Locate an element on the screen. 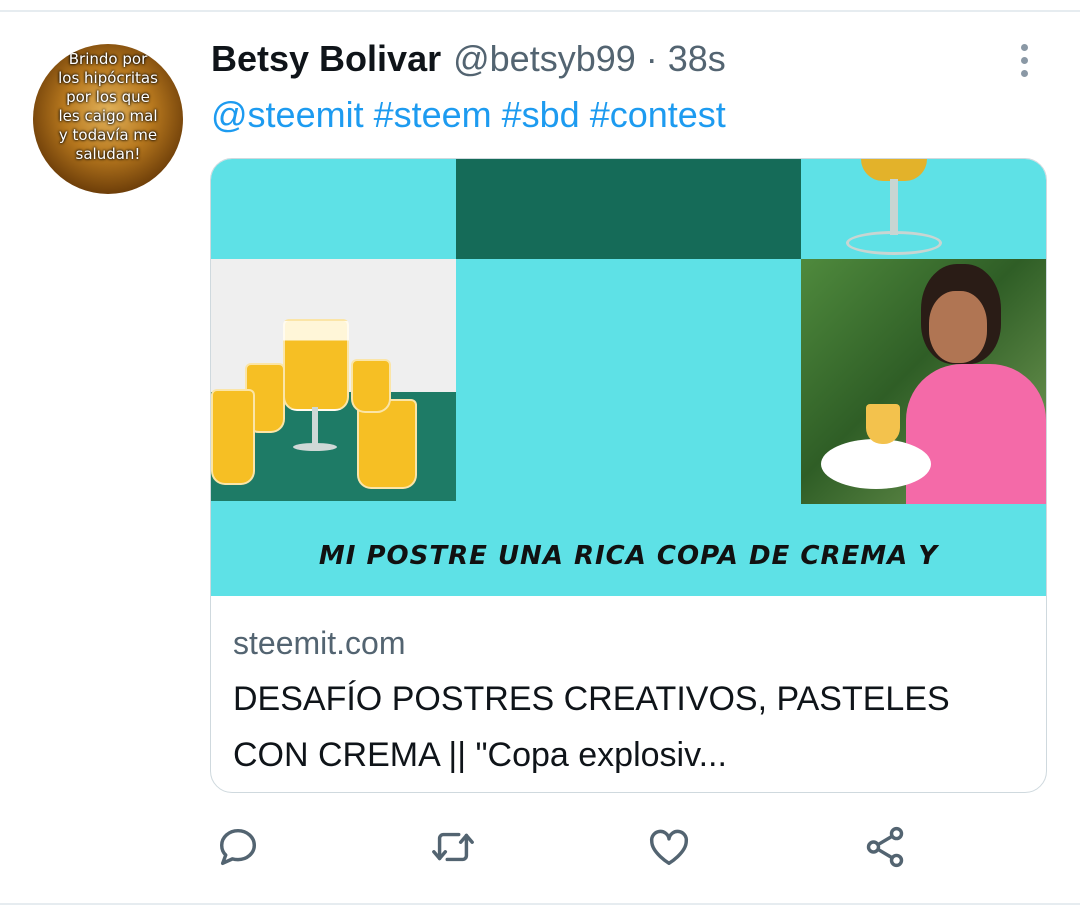 The width and height of the screenshot is (1080, 905). share-icon is located at coordinates (885, 847).